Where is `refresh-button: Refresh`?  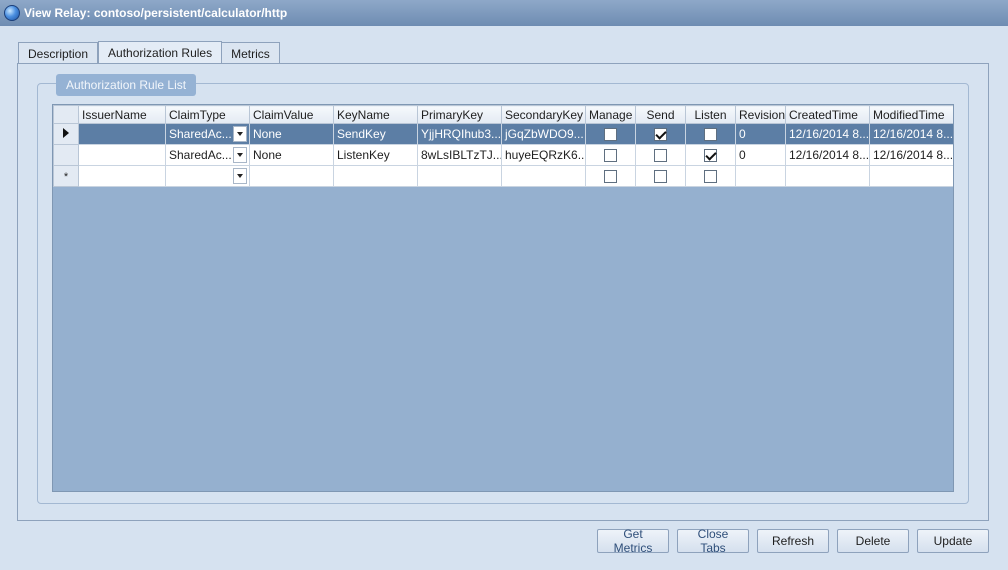 refresh-button: Refresh is located at coordinates (793, 541).